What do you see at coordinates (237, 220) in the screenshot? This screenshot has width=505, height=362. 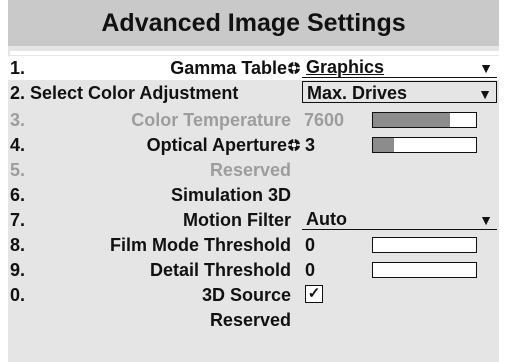 I see `motion-filter-label: Motion Filter` at bounding box center [237, 220].